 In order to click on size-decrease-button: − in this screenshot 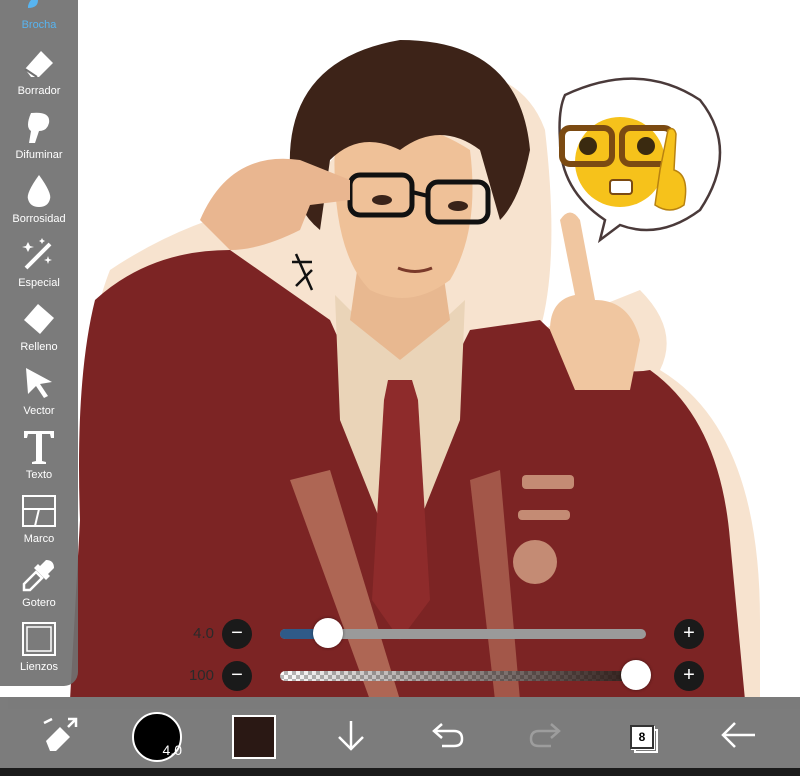, I will do `click(237, 634)`.